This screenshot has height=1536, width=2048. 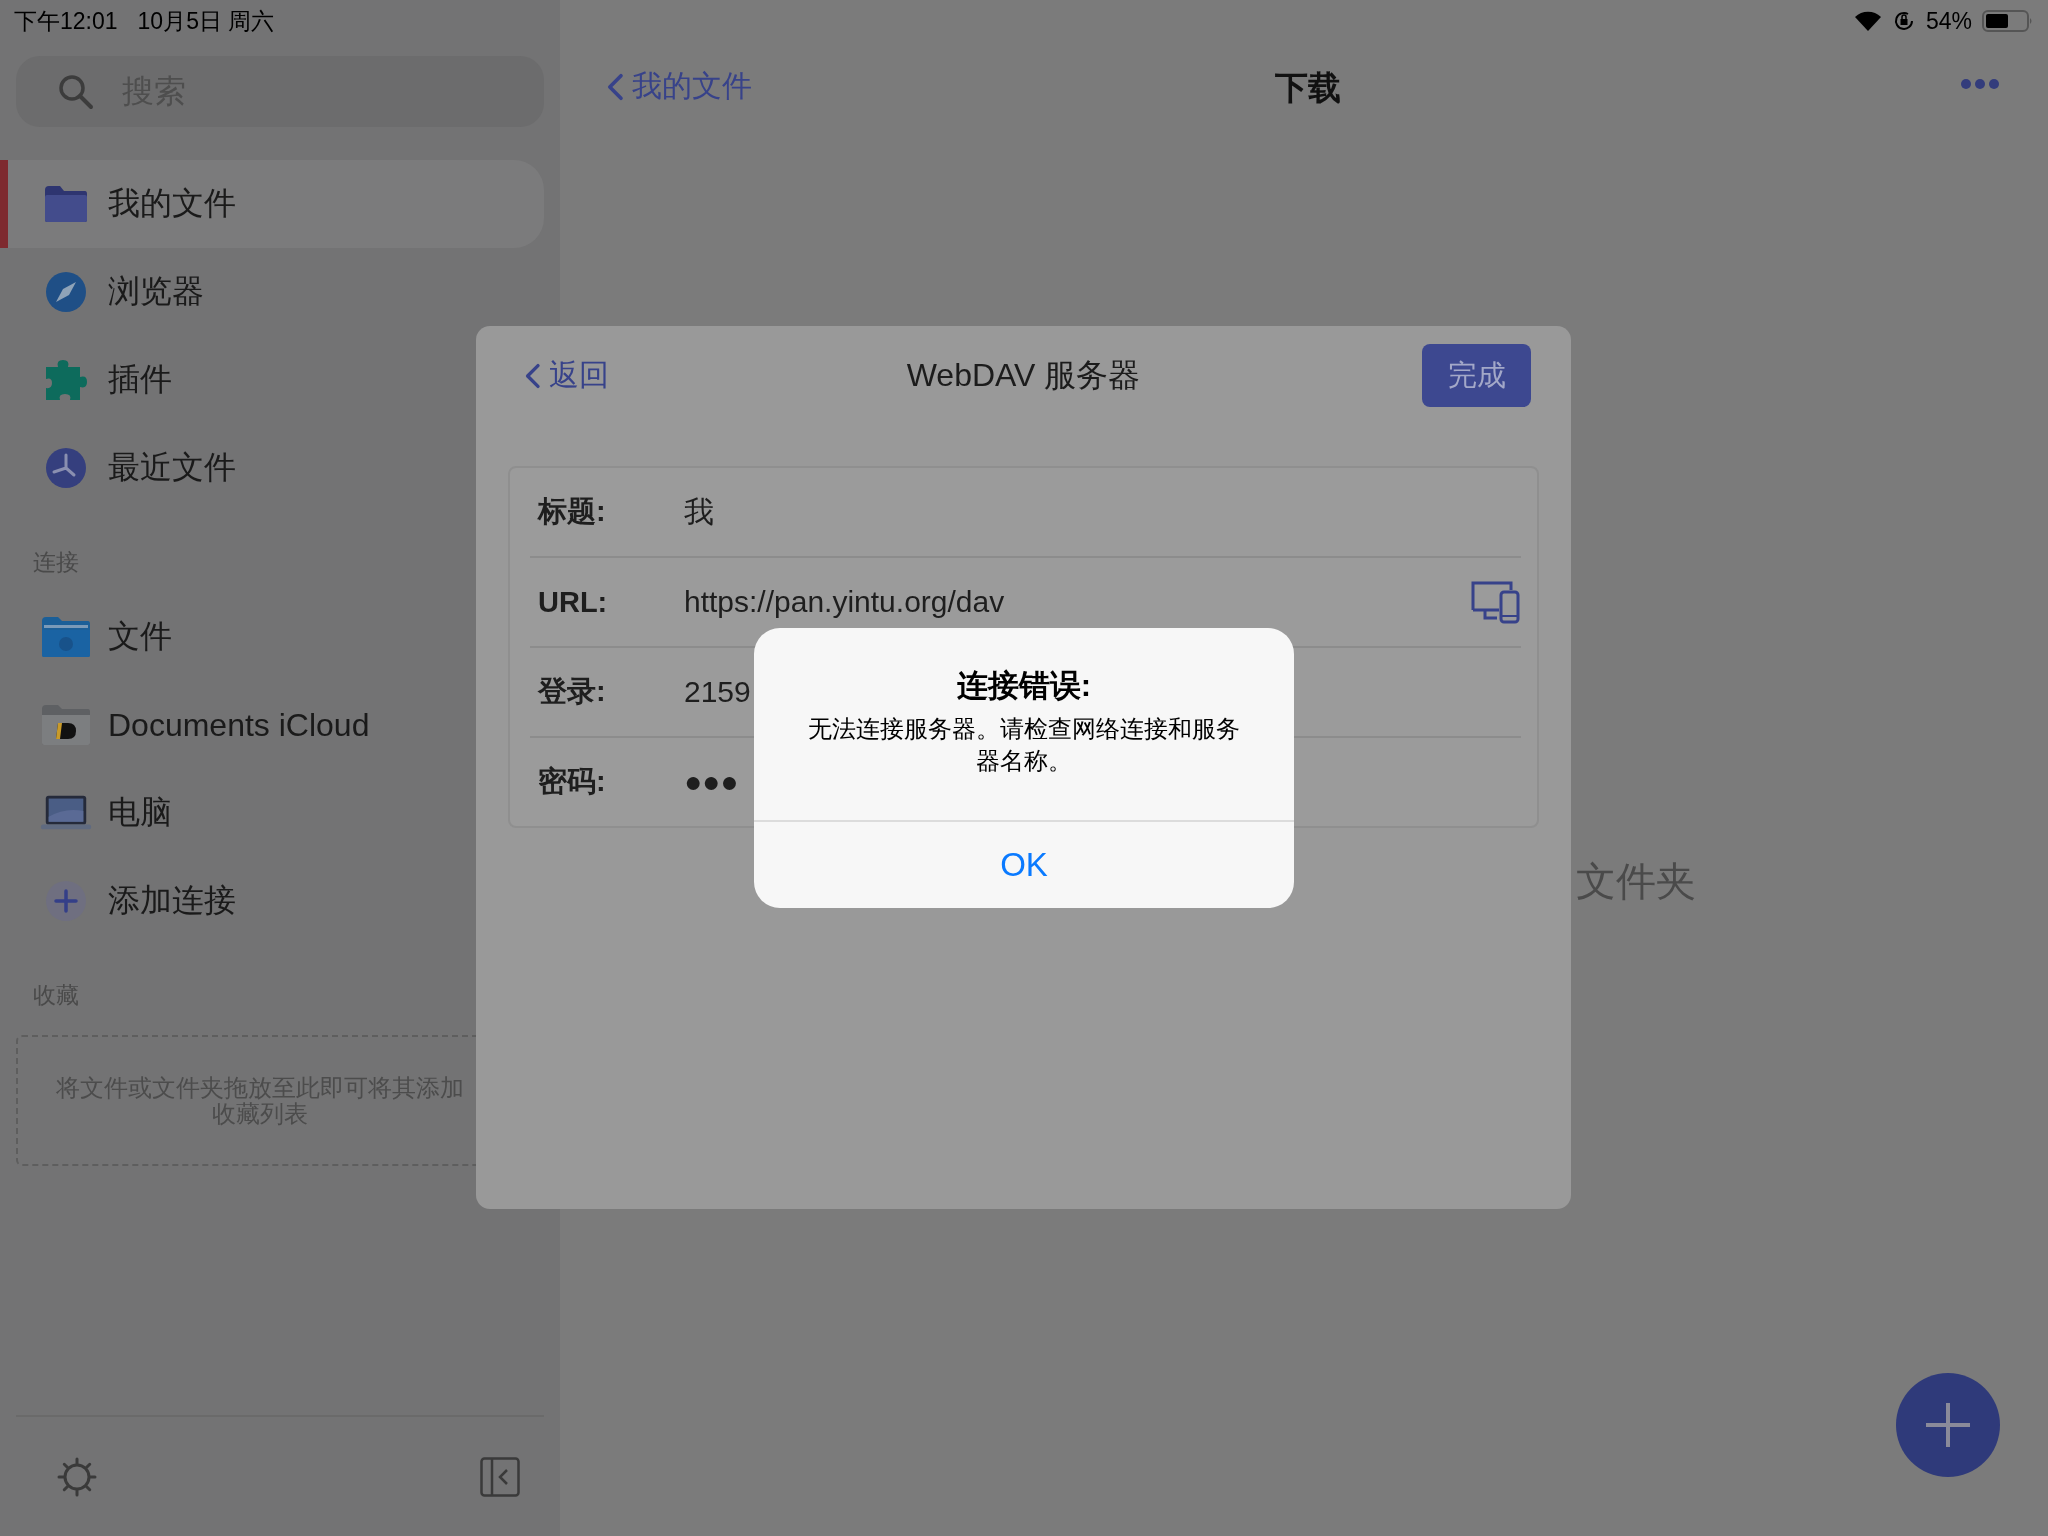 I want to click on nav-title: 下载, so click(x=1307, y=88).